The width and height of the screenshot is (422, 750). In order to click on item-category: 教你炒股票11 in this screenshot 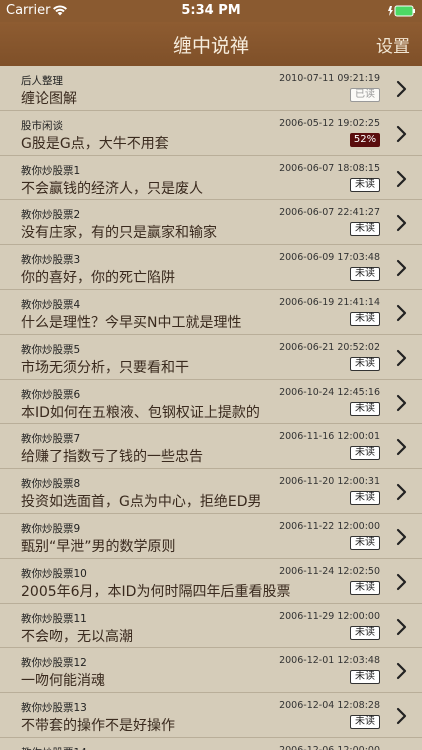, I will do `click(54, 618)`.